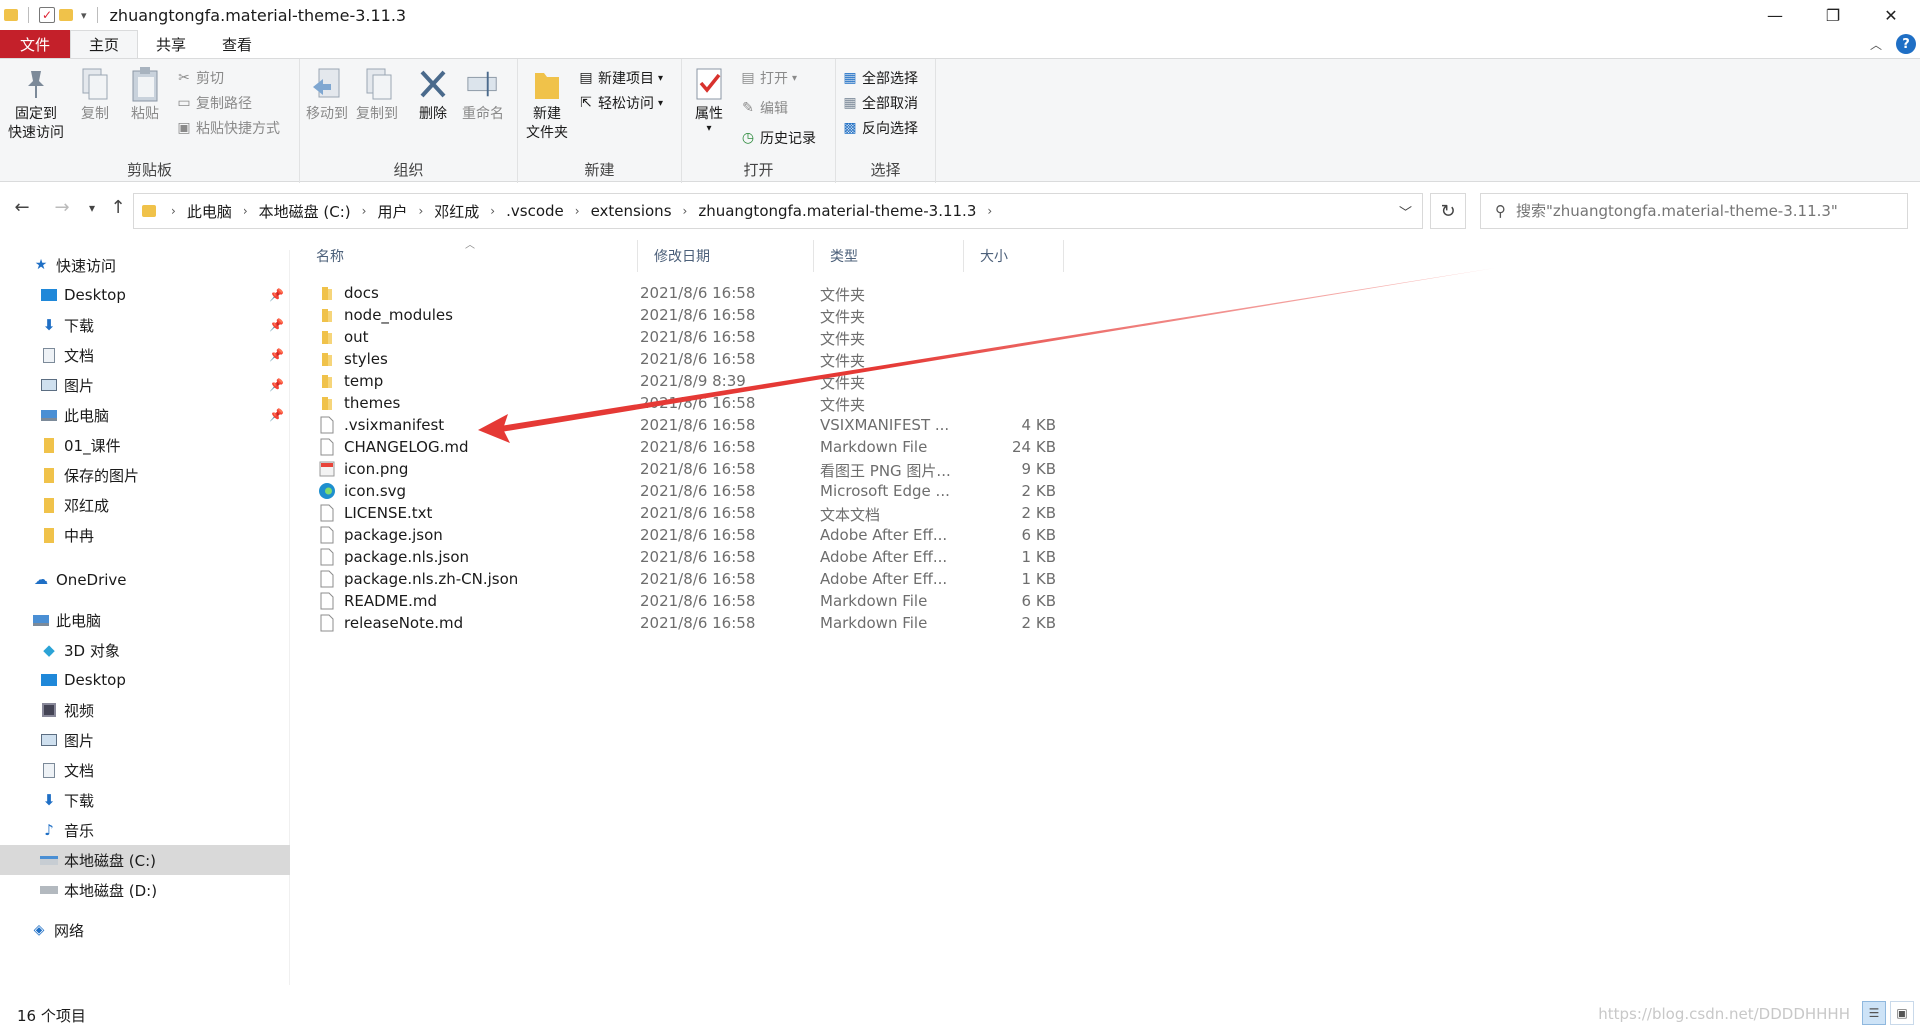 The height and width of the screenshot is (1030, 1920). Describe the element at coordinates (145, 295) in the screenshot. I see `sidebar-item-quick: Desktop 📌` at that location.